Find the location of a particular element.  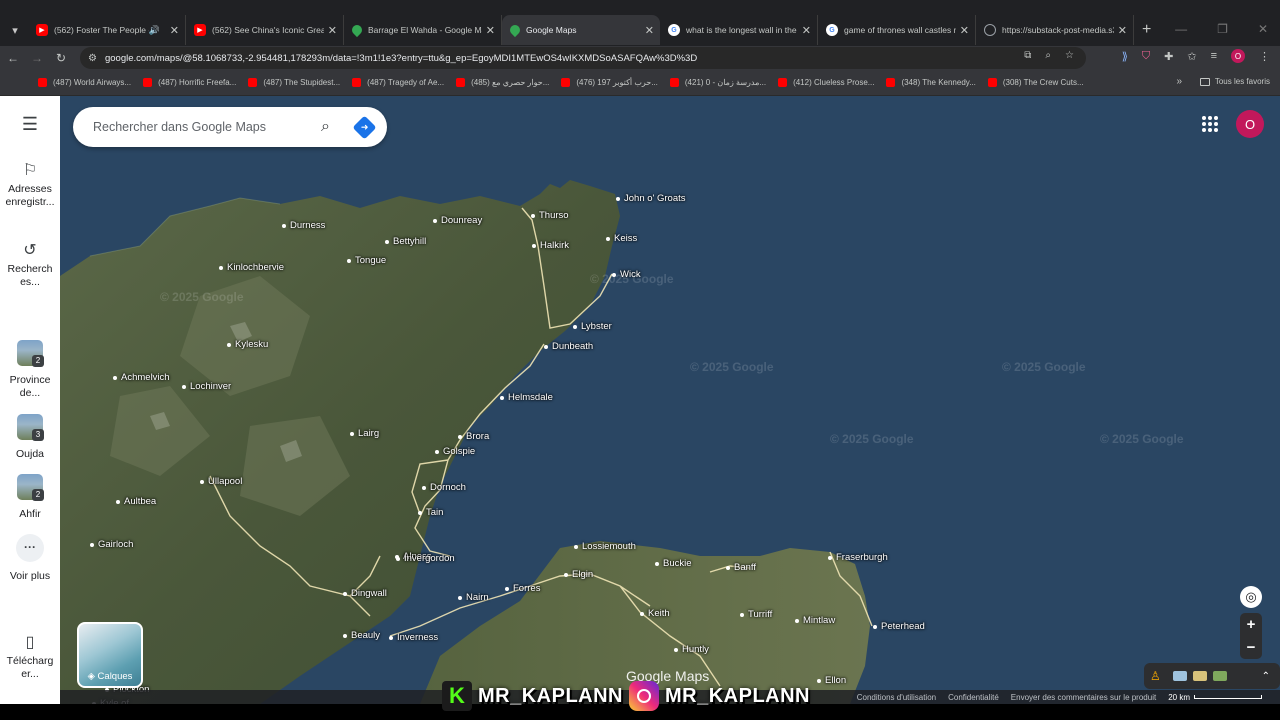

place-label: Bettyhill is located at coordinates (405, 241).